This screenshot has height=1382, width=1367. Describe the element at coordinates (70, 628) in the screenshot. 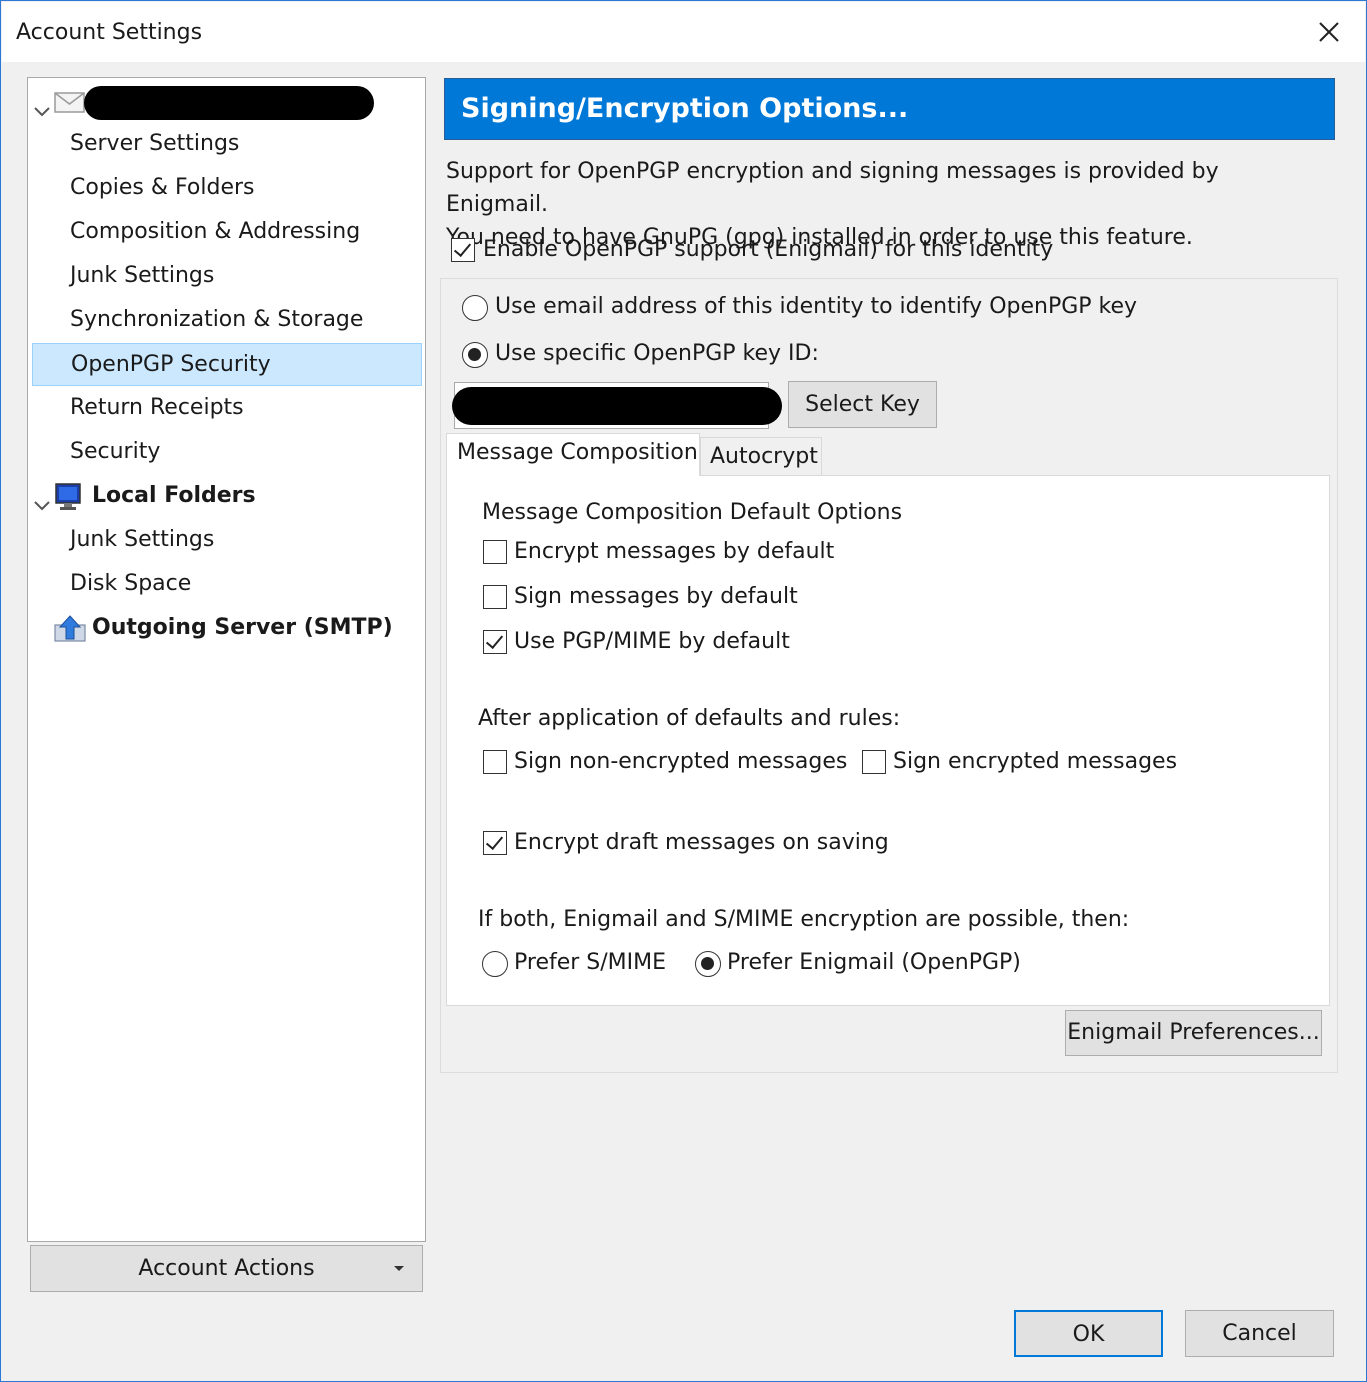

I see `outgoing-server-icon` at that location.